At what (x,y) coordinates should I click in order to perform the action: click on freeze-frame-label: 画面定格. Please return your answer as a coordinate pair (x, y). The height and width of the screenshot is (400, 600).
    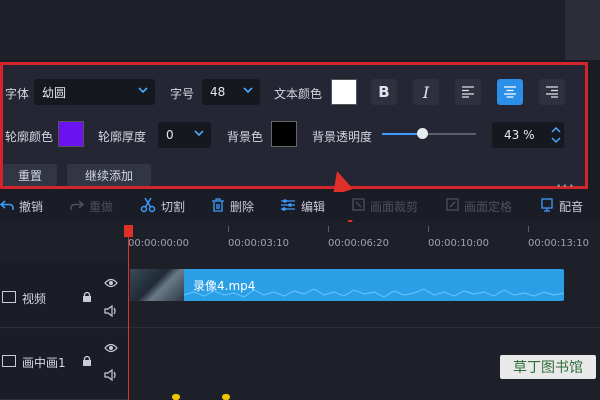
    Looking at the image, I should click on (488, 206).